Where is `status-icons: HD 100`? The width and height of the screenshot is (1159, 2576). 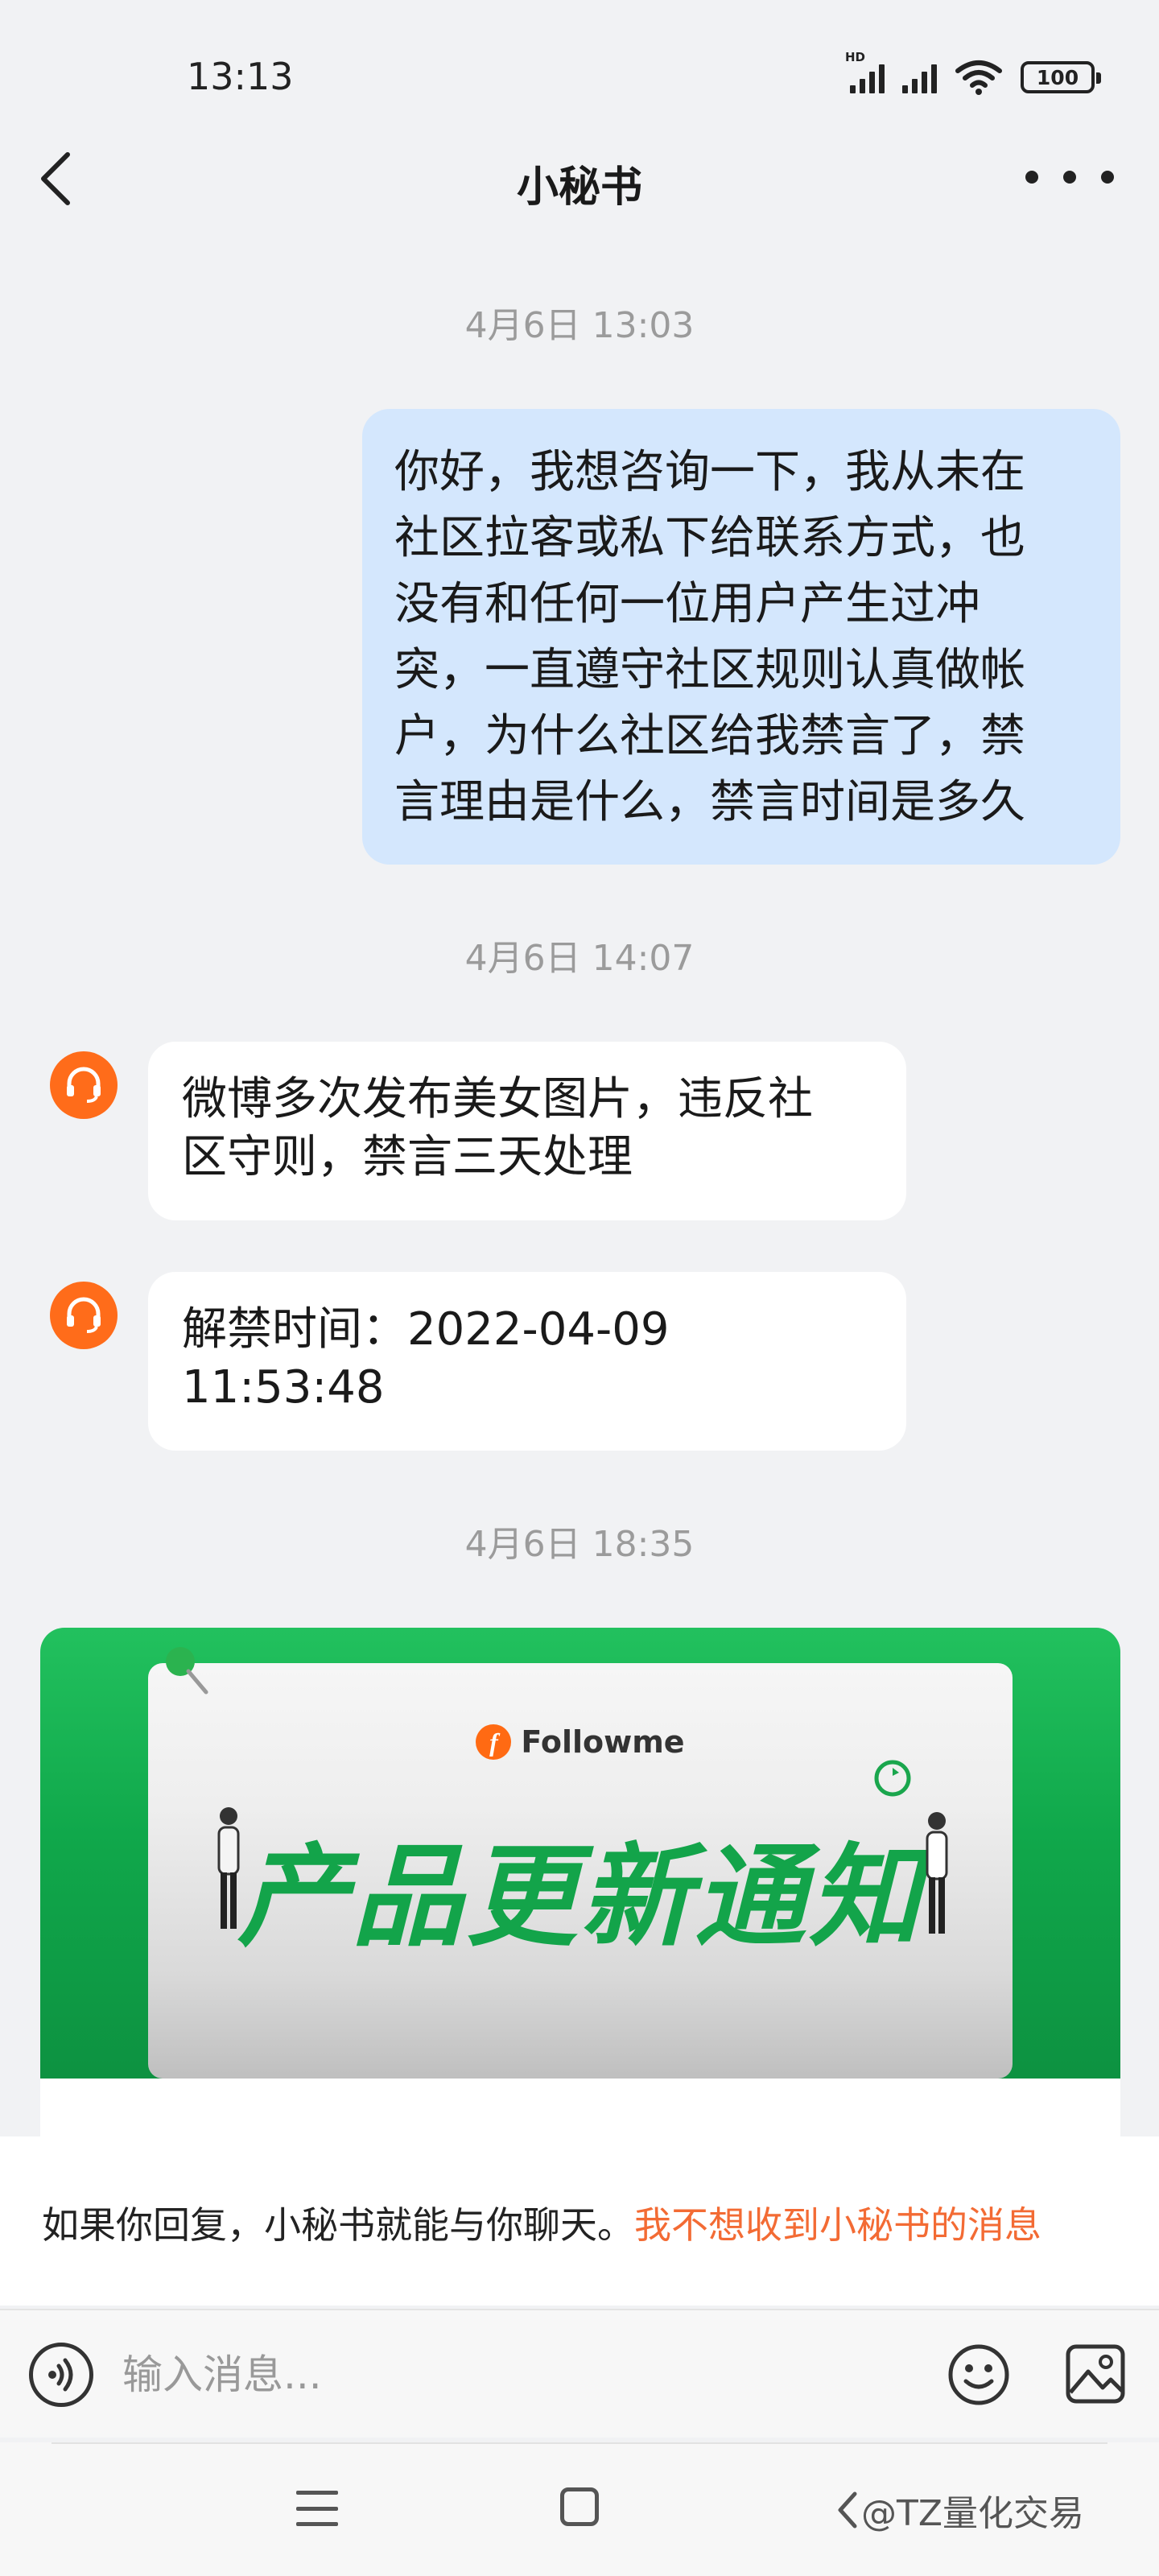 status-icons: HD 100 is located at coordinates (973, 72).